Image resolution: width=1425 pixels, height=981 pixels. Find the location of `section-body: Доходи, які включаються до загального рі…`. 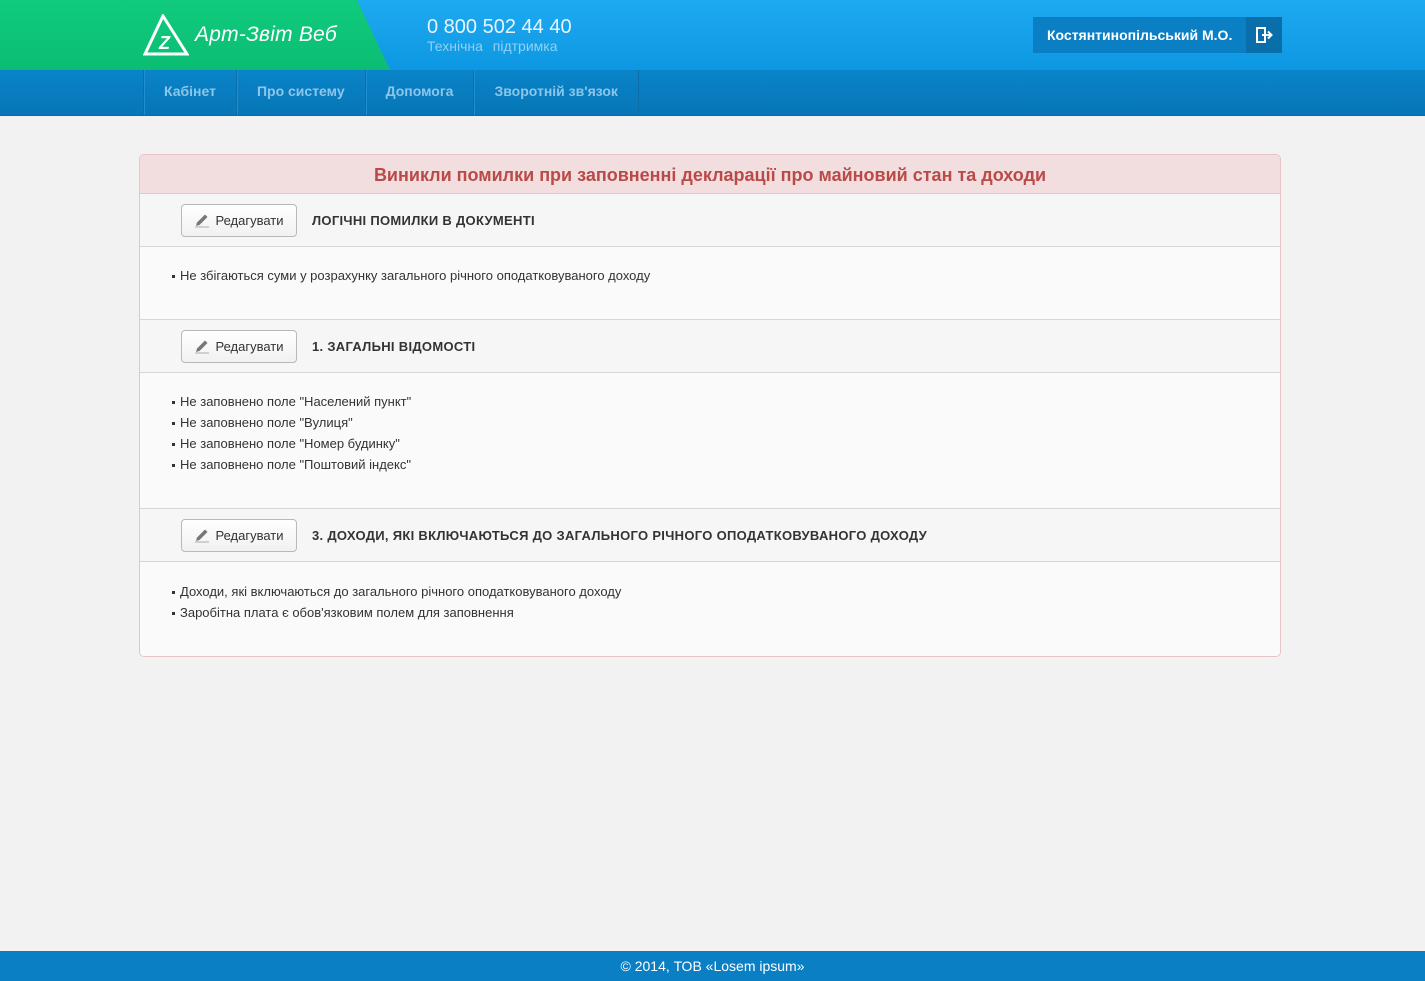

section-body: Доходи, які включаються до загального рі… is located at coordinates (710, 609).